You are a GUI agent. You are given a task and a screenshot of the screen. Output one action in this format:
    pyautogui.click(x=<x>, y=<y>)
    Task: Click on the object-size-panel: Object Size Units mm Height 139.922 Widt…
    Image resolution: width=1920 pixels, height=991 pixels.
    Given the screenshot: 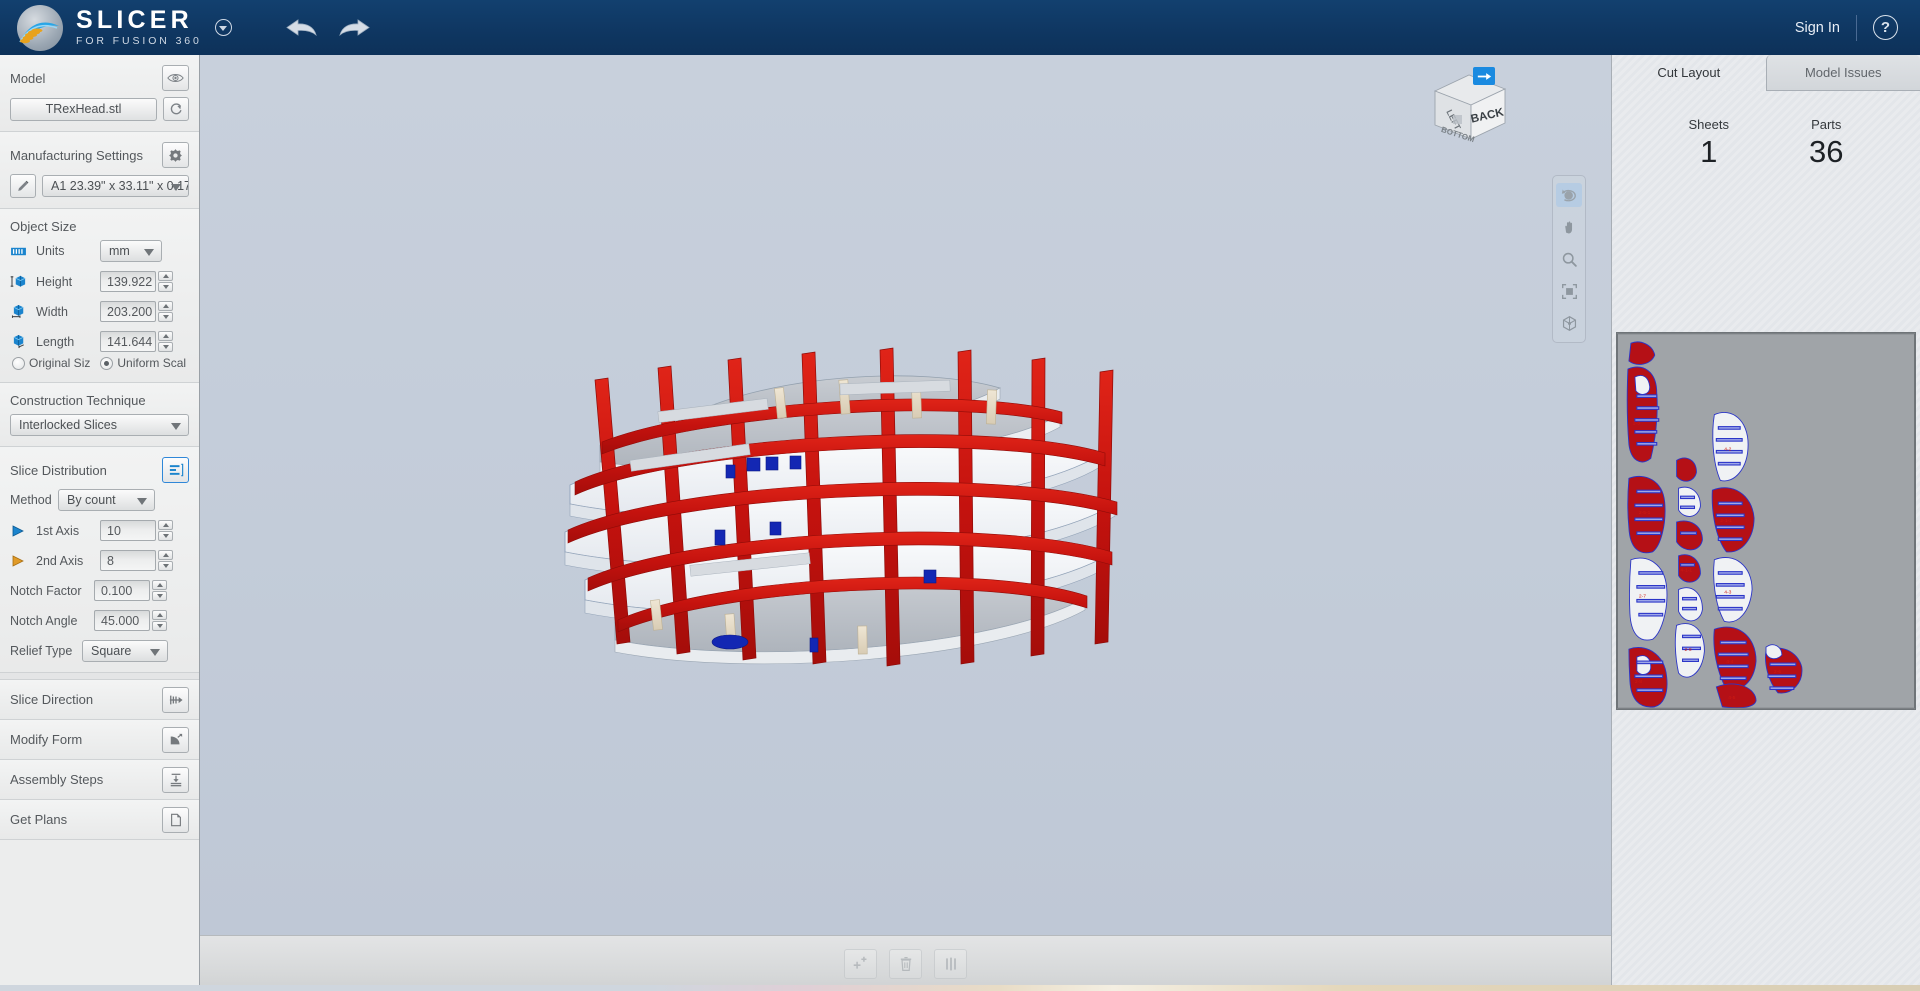 What is the action you would take?
    pyautogui.click(x=99, y=296)
    